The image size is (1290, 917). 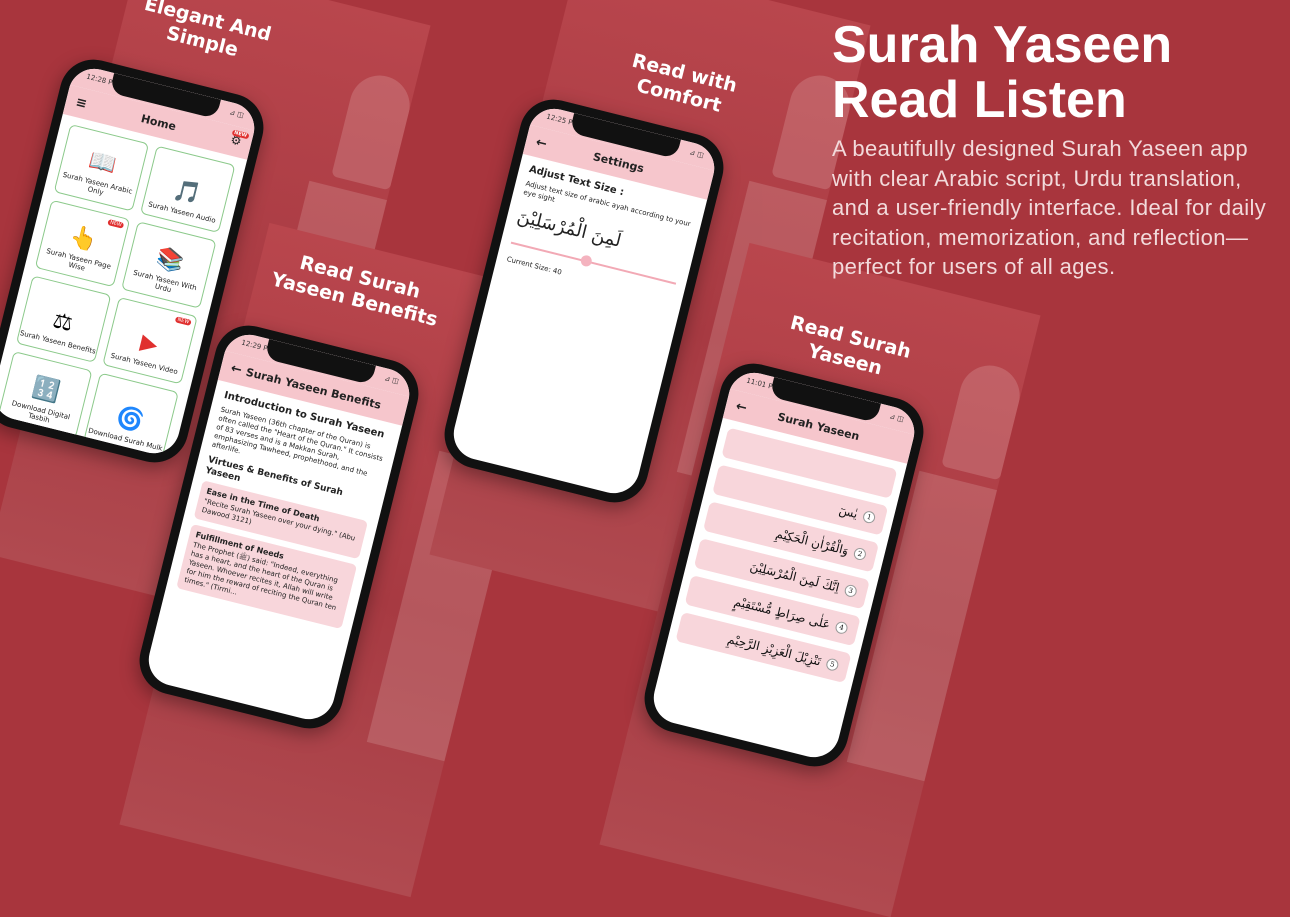 I want to click on ayah-text: وَالْقُرْاٰنِ الْحَكِيْمِ, so click(x=812, y=542).